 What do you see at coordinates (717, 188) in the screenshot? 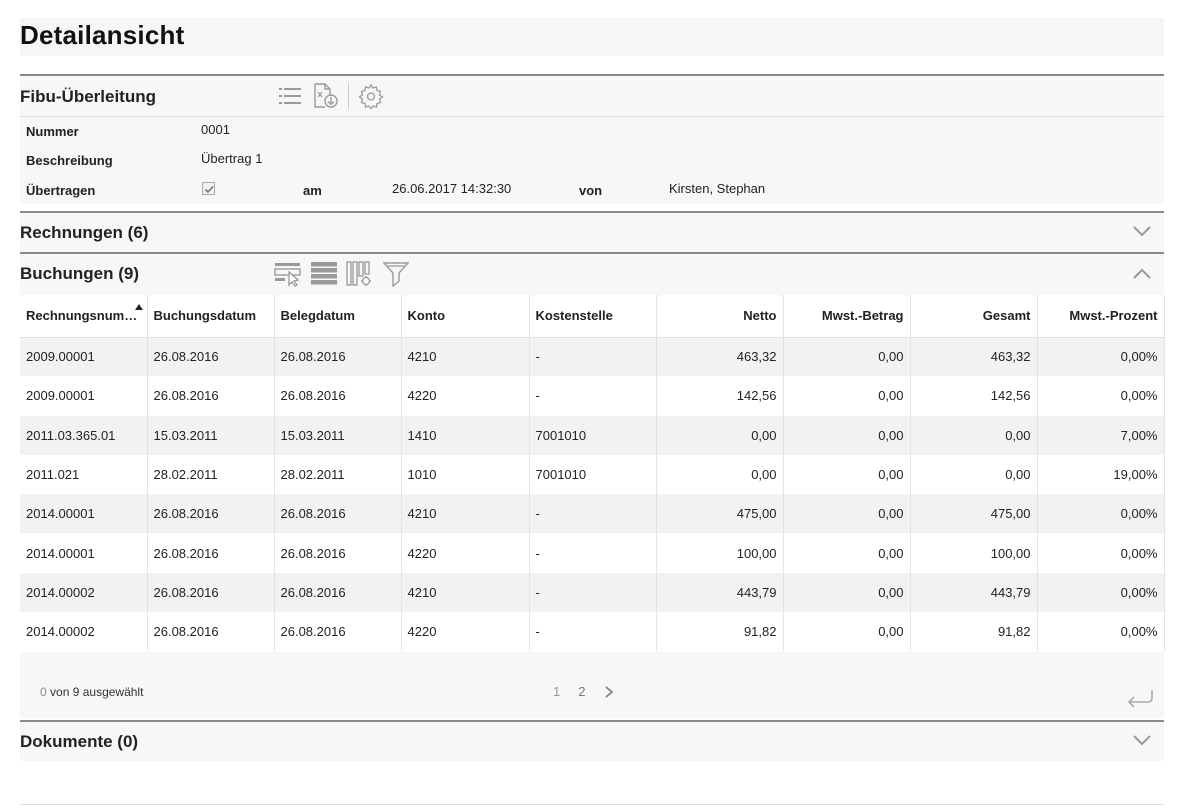
I see `von-value: Kirsten, Stephan` at bounding box center [717, 188].